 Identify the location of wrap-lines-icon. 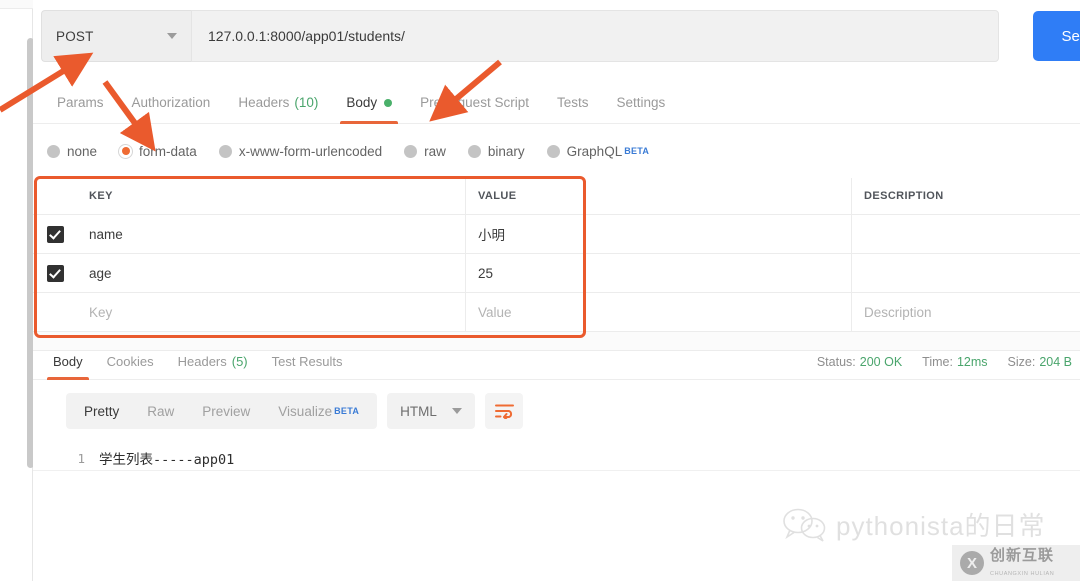
(504, 411).